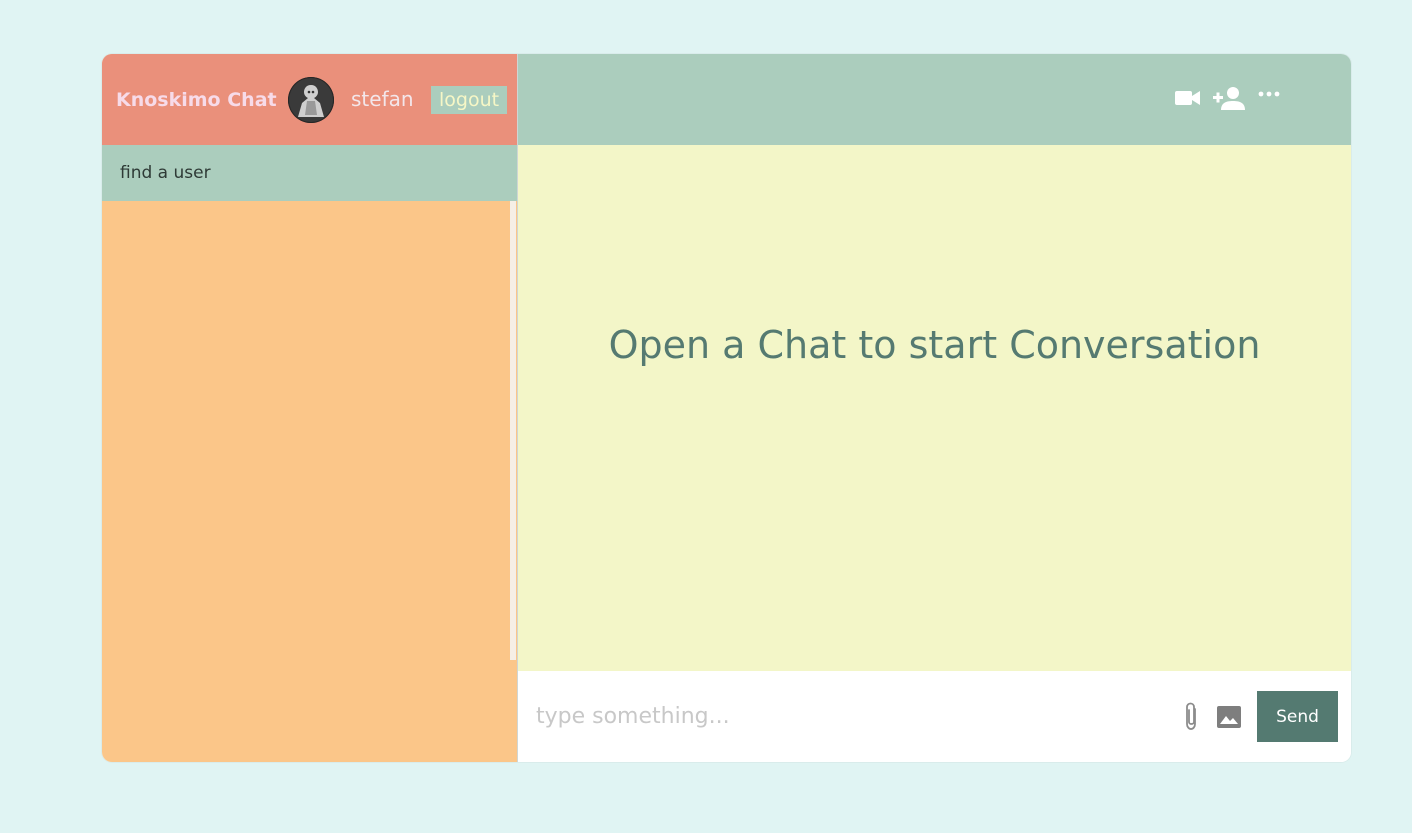 Image resolution: width=1412 pixels, height=833 pixels. Describe the element at coordinates (1188, 98) in the screenshot. I see `video-camera-icon` at that location.